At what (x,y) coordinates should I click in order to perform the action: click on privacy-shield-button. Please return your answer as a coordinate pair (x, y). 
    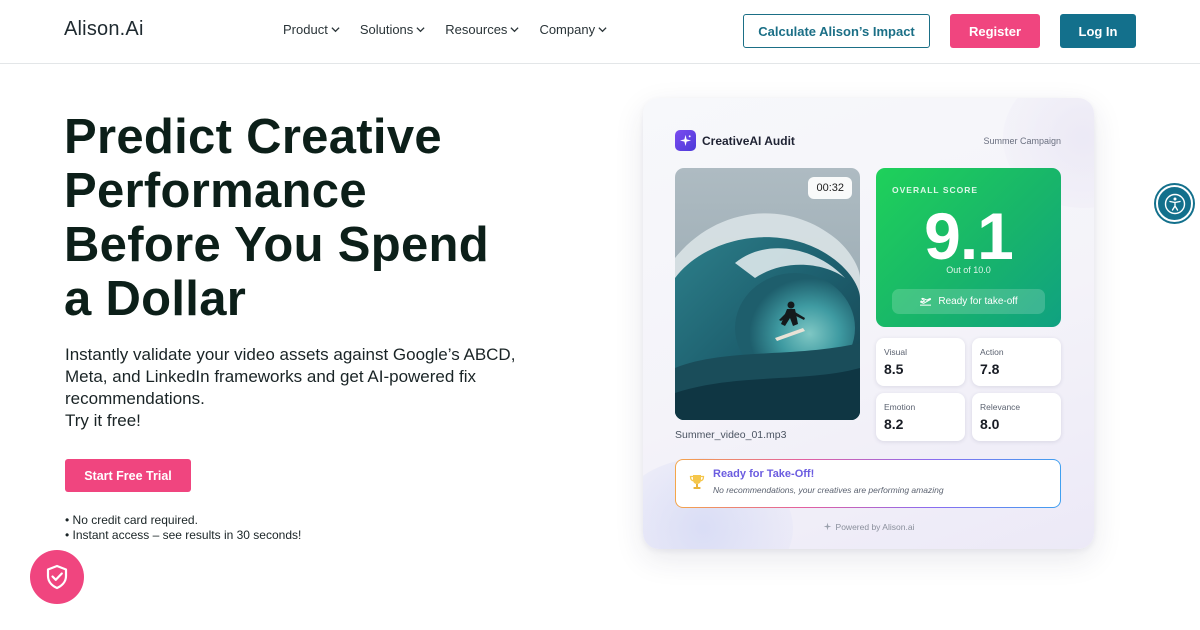
    Looking at the image, I should click on (57, 577).